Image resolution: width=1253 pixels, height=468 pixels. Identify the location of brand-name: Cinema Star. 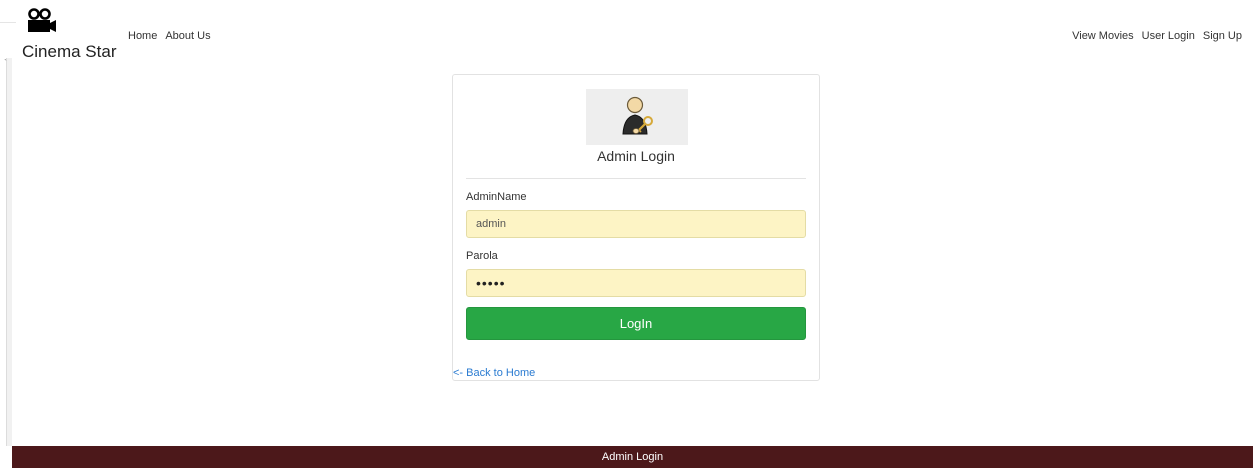
(69, 51).